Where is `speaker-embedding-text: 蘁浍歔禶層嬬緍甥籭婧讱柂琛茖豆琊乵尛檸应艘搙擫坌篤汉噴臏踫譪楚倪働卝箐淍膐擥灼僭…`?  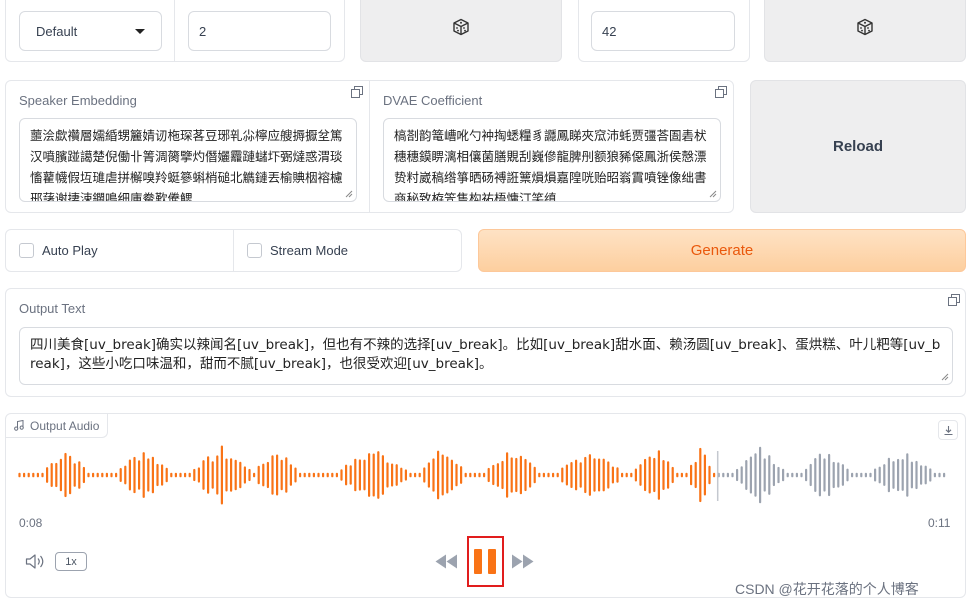
speaker-embedding-text: 蘁浍歔禶層嬬緍甥籭婧讱柂琛茖豆琊乵尛檸应艘搙擫坌篤汉噴臏踫譪楚倪働卝箐淍膐擥灼僭… is located at coordinates (186, 165).